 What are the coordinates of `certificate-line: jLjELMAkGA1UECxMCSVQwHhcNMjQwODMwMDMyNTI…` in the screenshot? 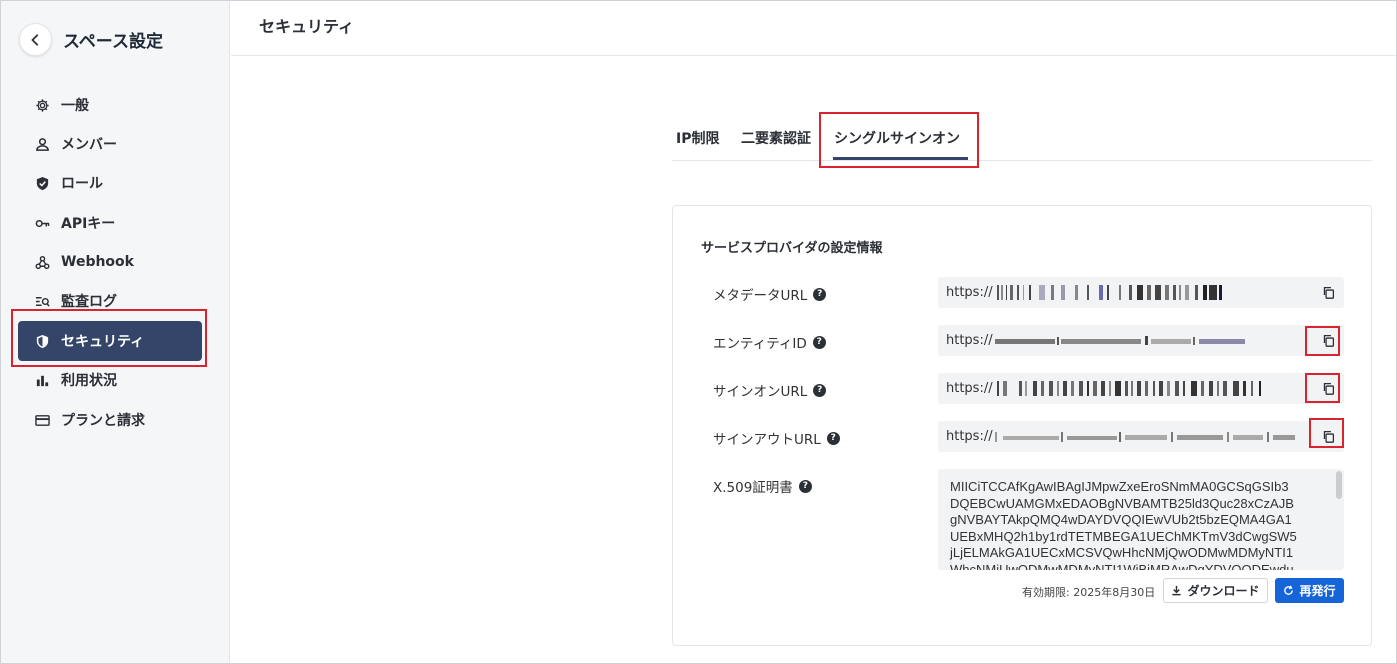 It's located at (1122, 552).